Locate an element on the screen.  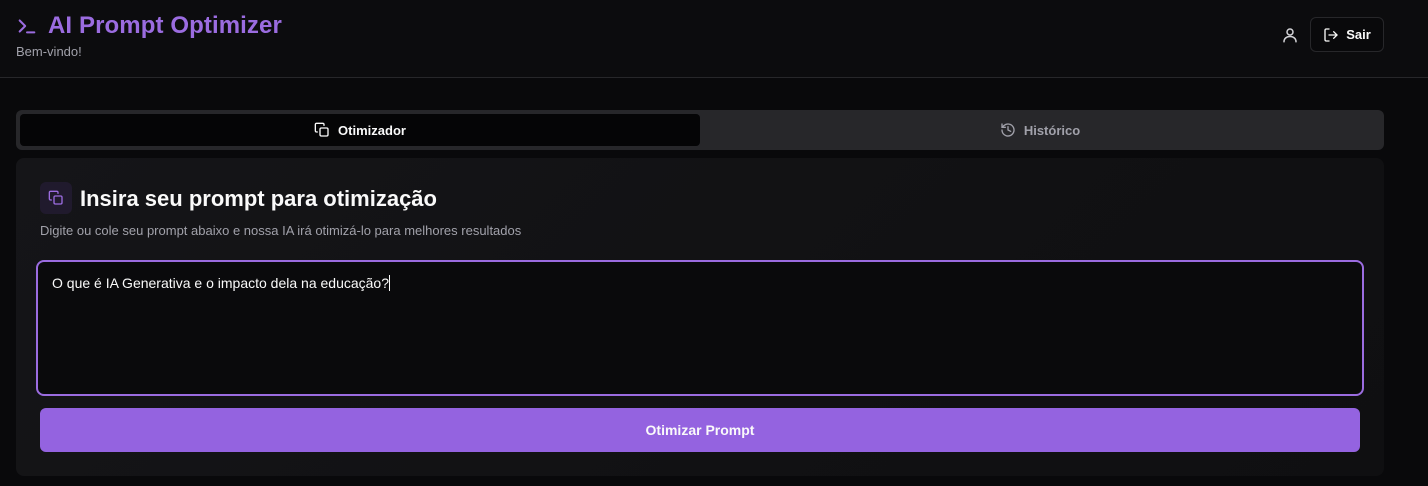
tab-historico: Histórico is located at coordinates (1040, 130).